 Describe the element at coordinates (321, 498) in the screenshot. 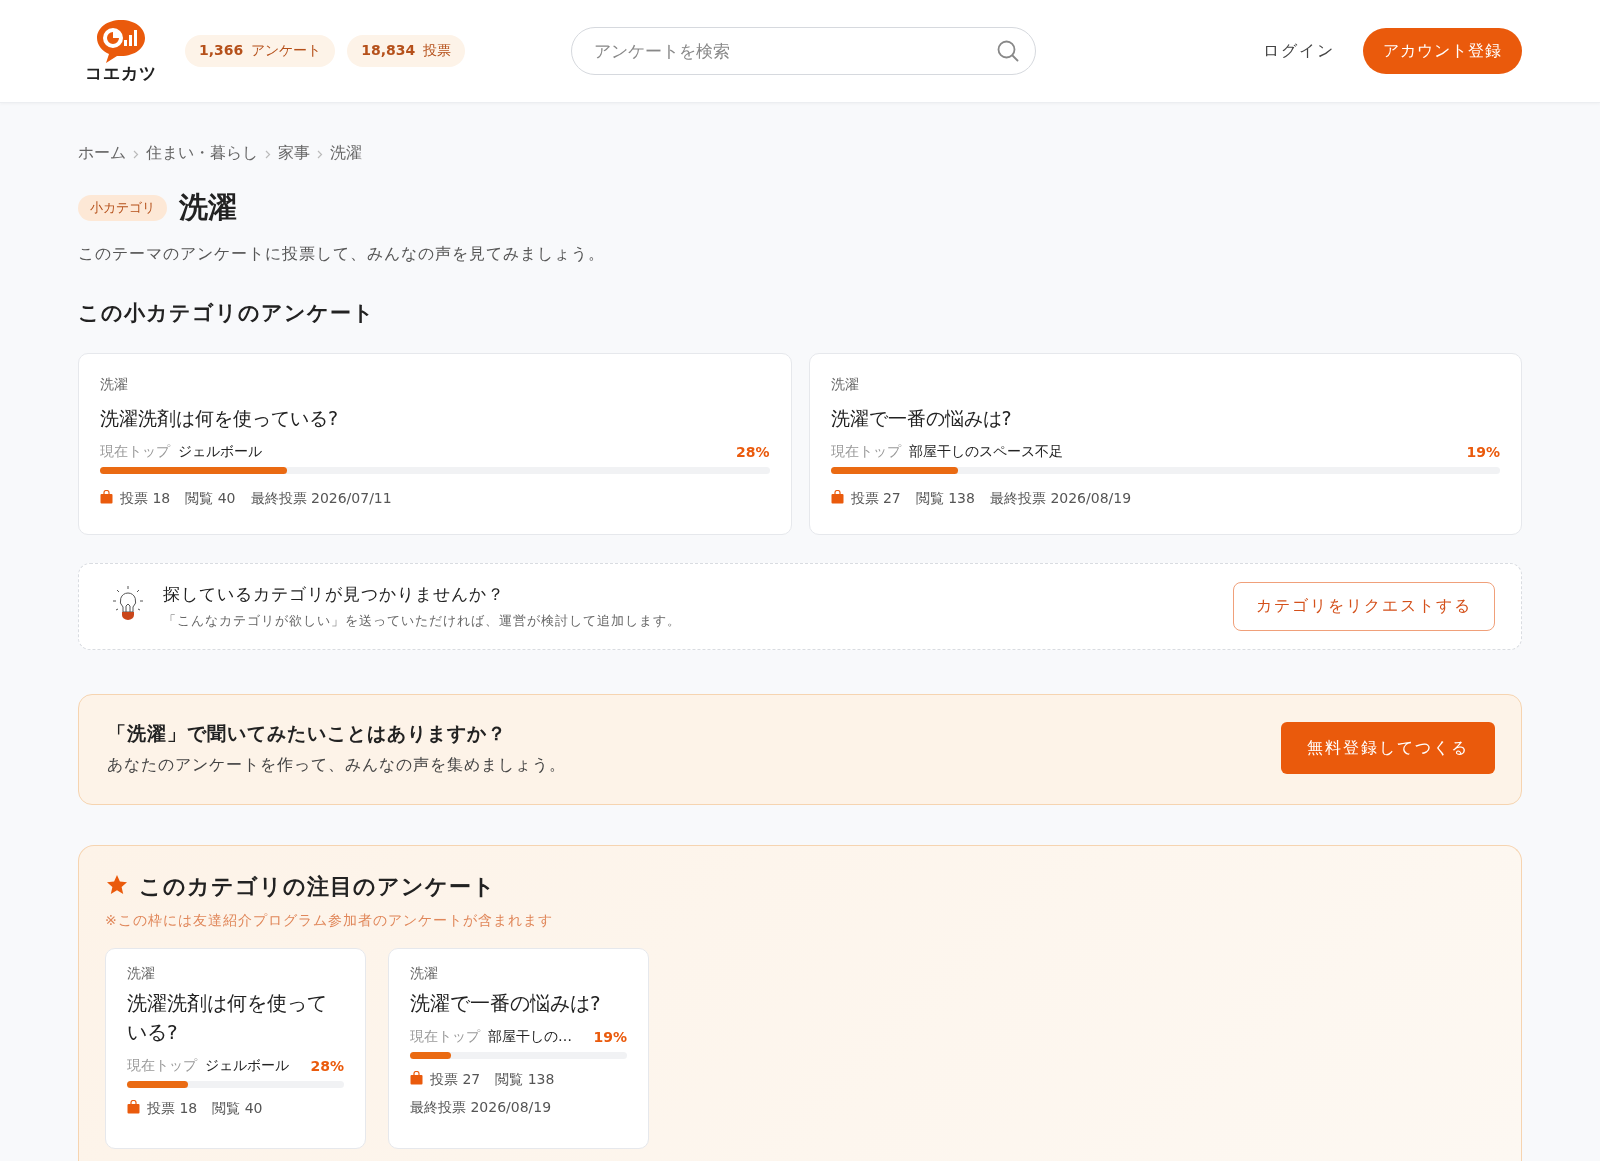

I see `last-vote-date: 最終投票 2026/07/11` at that location.